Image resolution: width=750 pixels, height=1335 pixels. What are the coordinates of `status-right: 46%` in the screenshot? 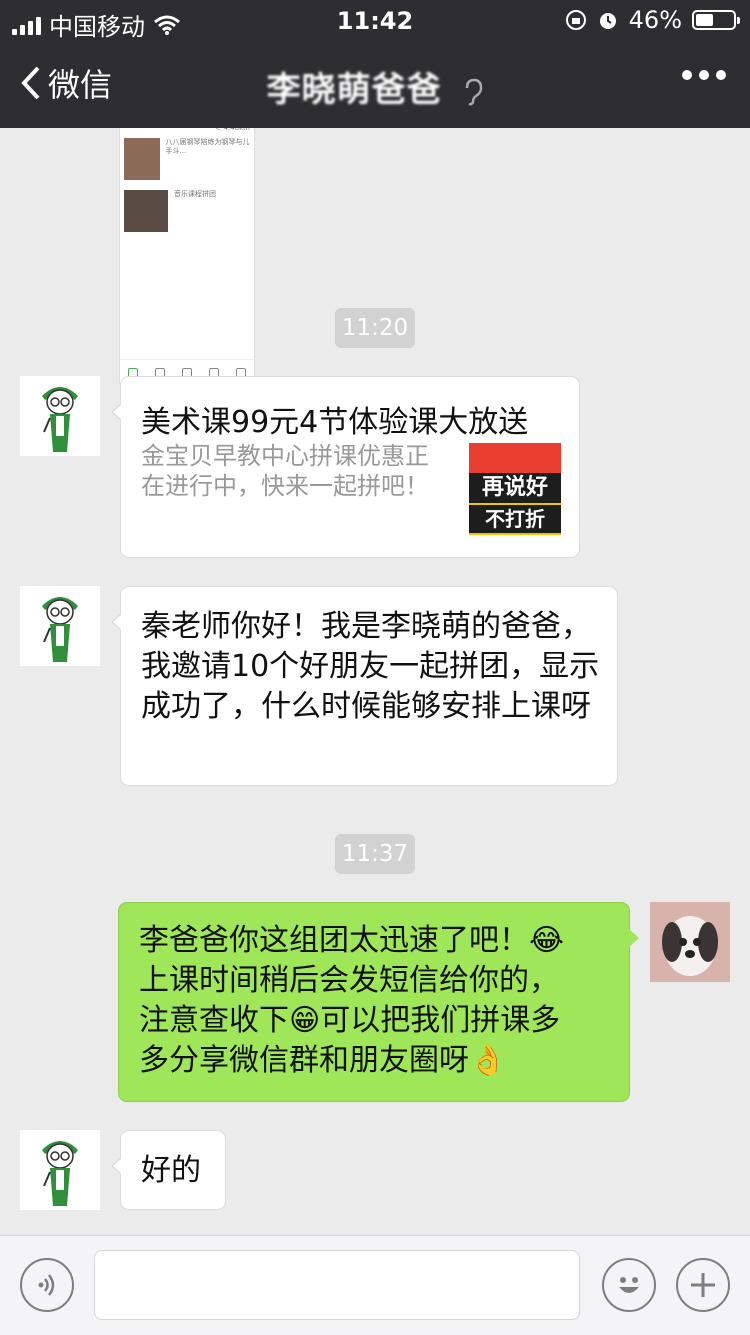 It's located at (652, 20).